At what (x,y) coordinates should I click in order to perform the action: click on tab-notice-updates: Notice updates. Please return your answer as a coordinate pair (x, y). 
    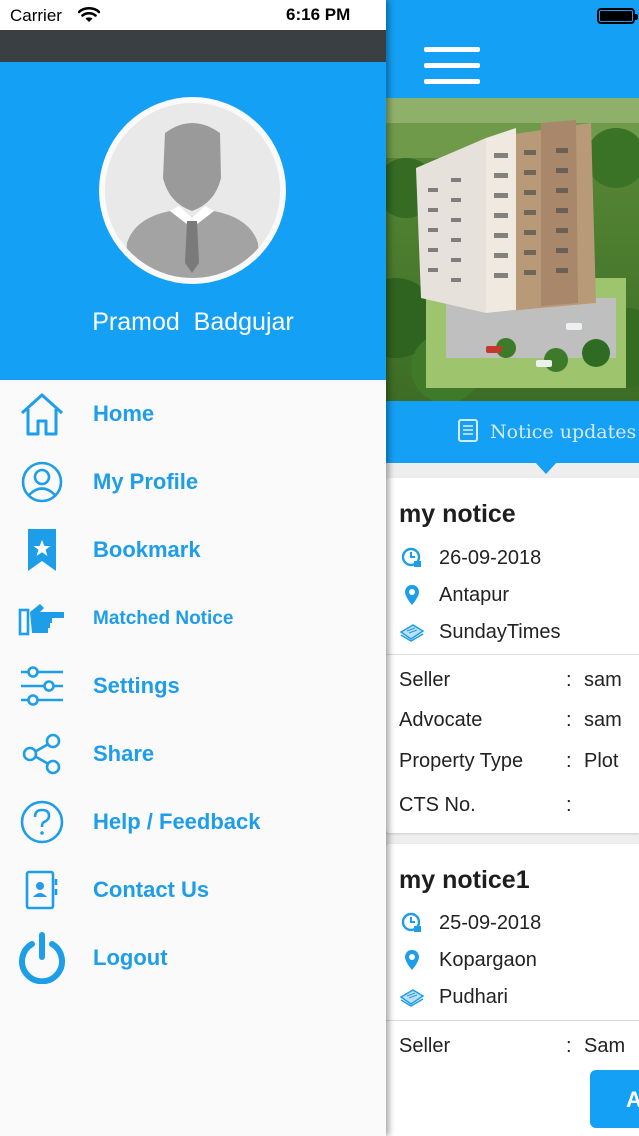
    Looking at the image, I should click on (546, 432).